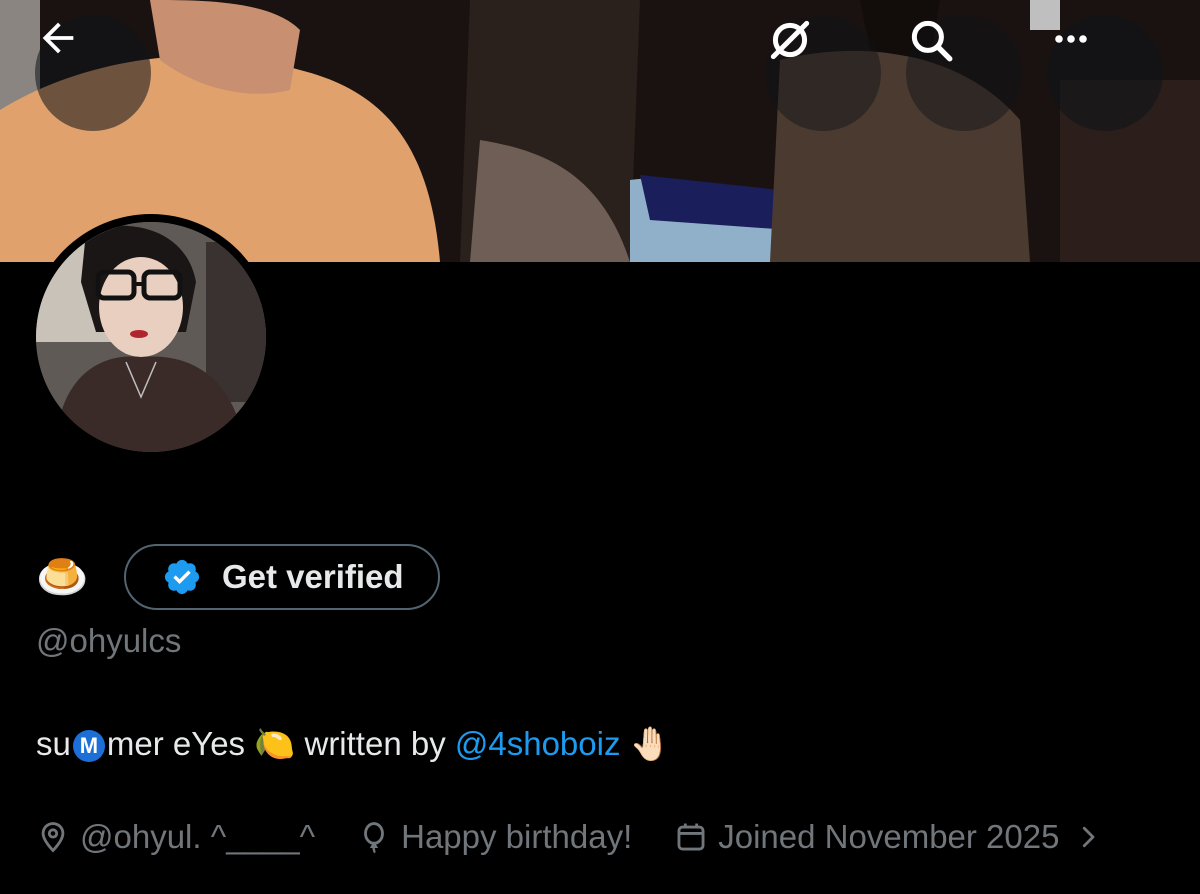 This screenshot has height=894, width=1200. Describe the element at coordinates (93, 73) in the screenshot. I see `back-button` at that location.